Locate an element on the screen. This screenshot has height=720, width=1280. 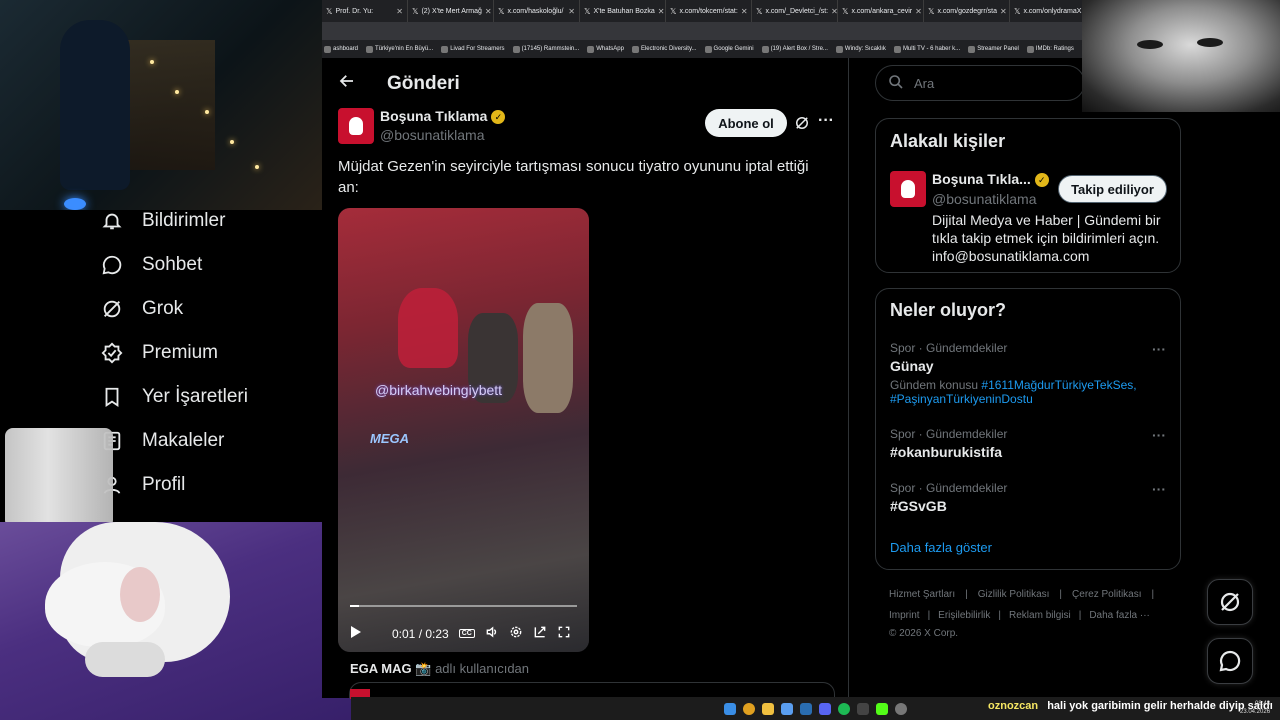
messages-fab-button is located at coordinates (1230, 661).